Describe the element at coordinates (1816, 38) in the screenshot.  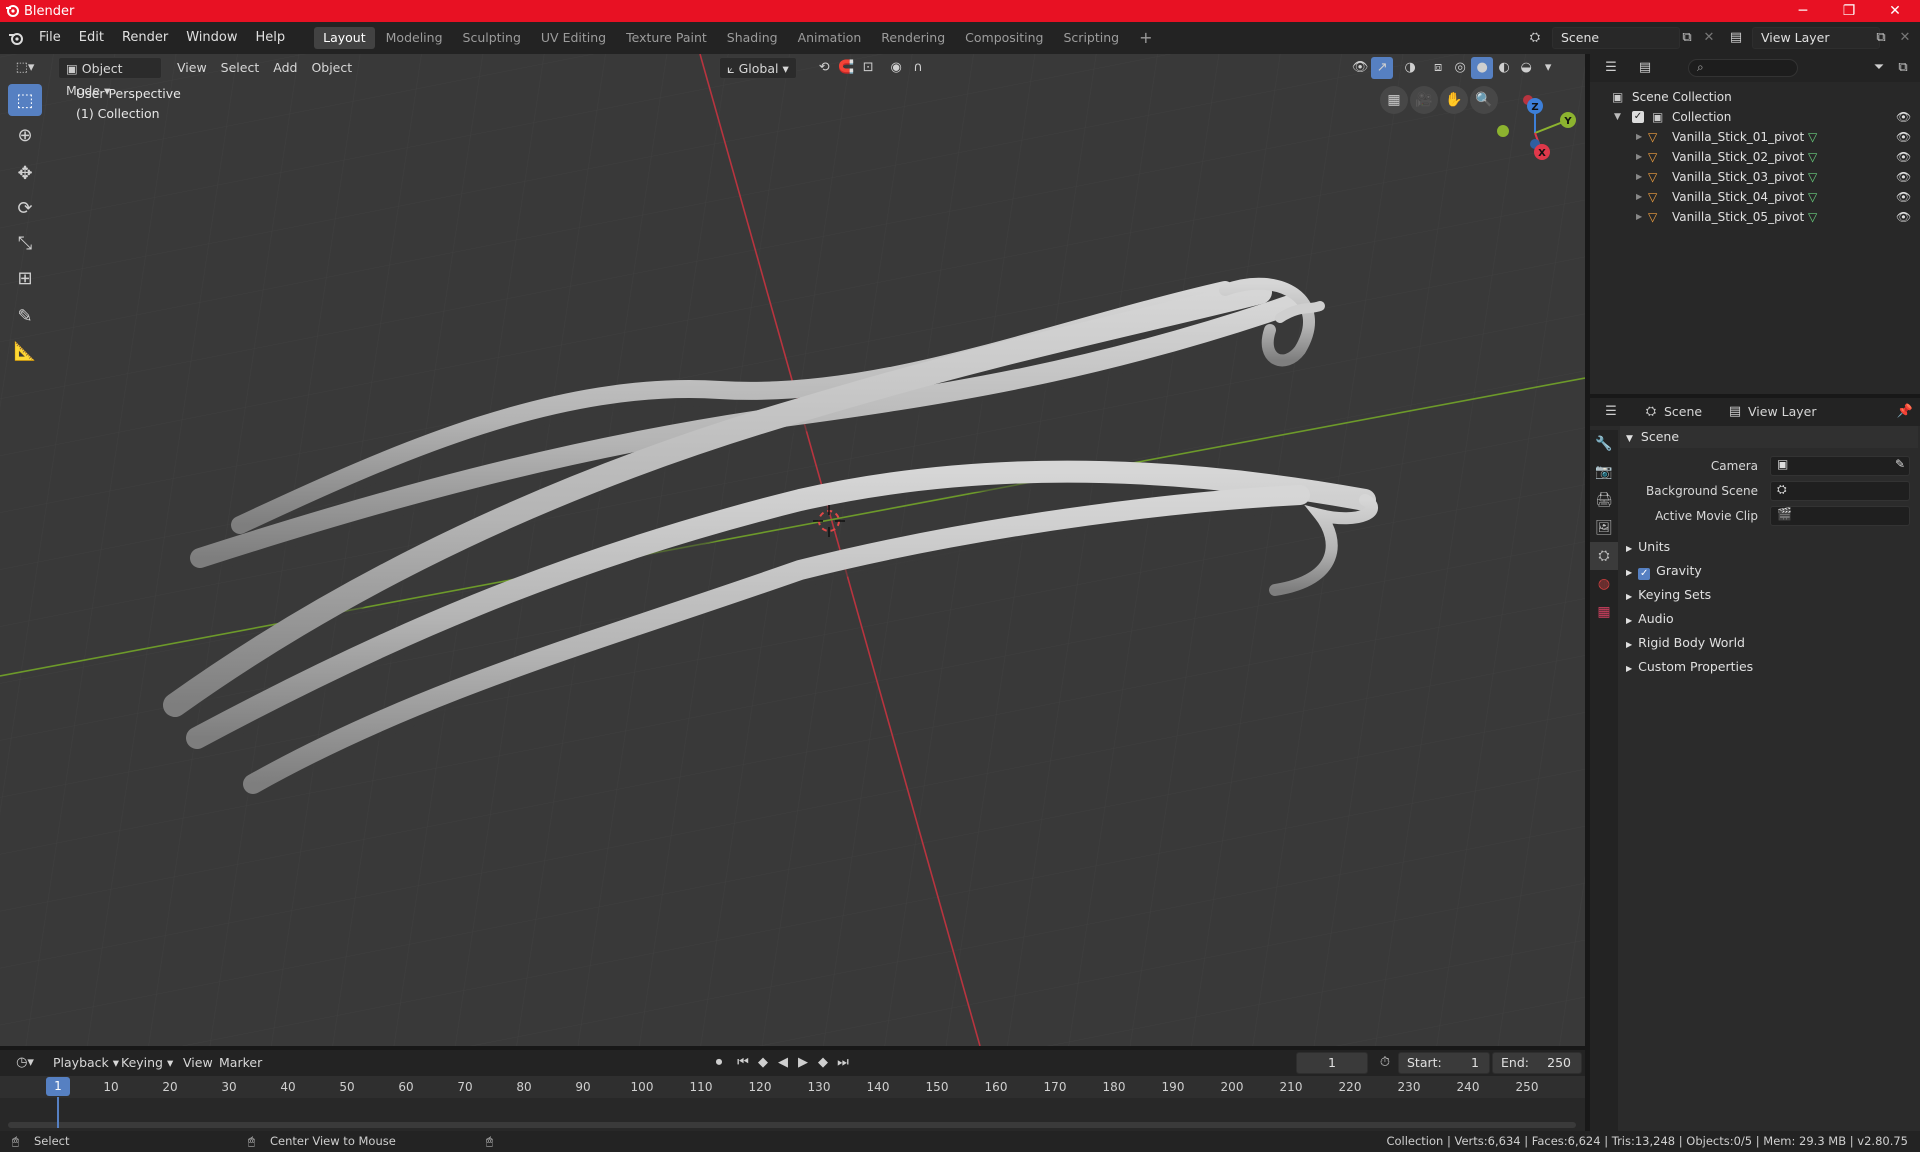
I see `view-layer-selector: View Layer` at that location.